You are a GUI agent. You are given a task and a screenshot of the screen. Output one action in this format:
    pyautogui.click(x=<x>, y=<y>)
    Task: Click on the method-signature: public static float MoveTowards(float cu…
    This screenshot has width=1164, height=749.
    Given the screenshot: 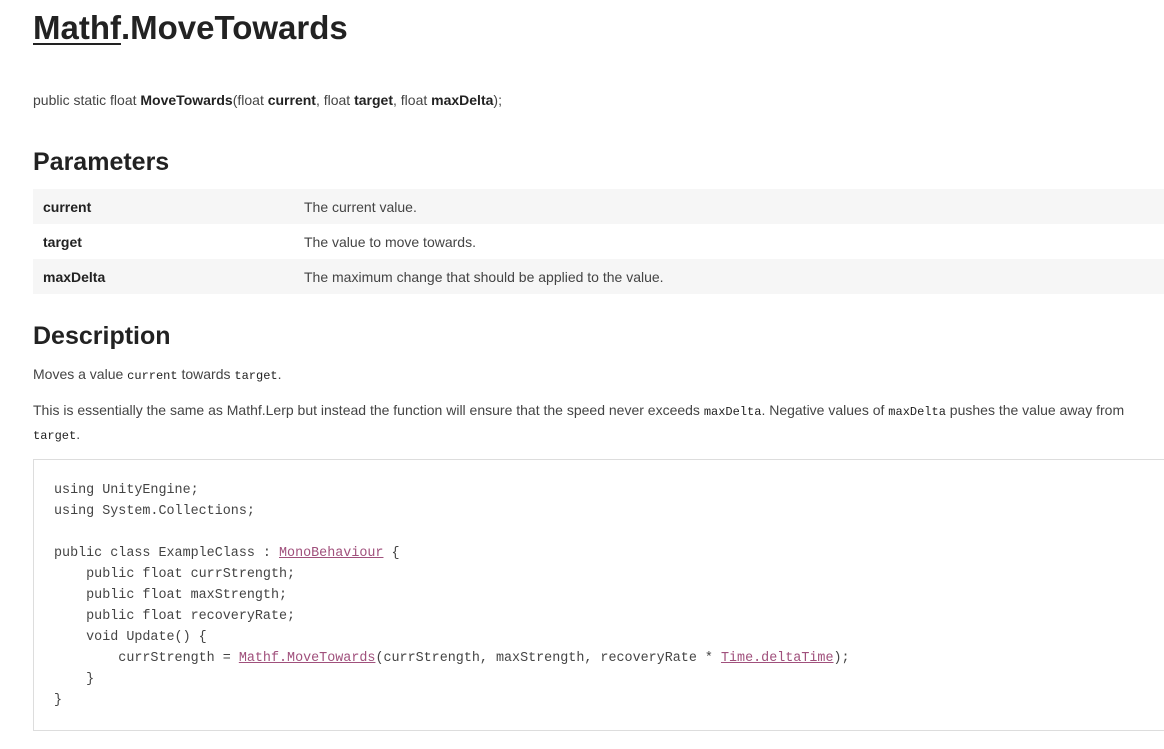 What is the action you would take?
    pyautogui.click(x=267, y=100)
    